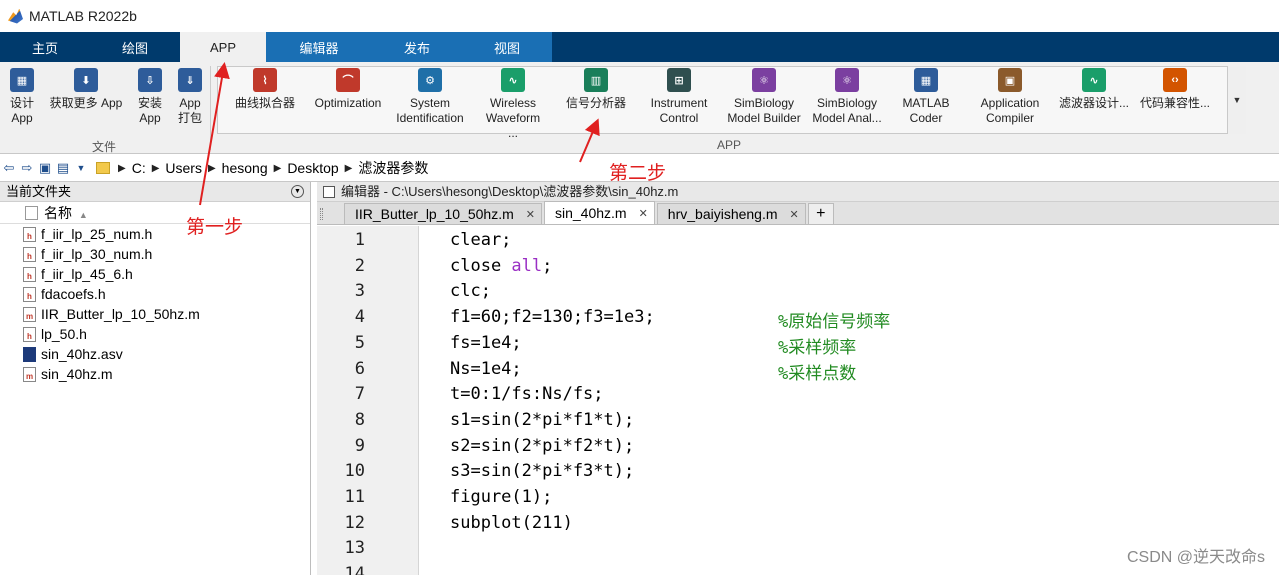  I want to click on signal-analyzer-app-button: ▥ 信号分析器, so click(596, 89).